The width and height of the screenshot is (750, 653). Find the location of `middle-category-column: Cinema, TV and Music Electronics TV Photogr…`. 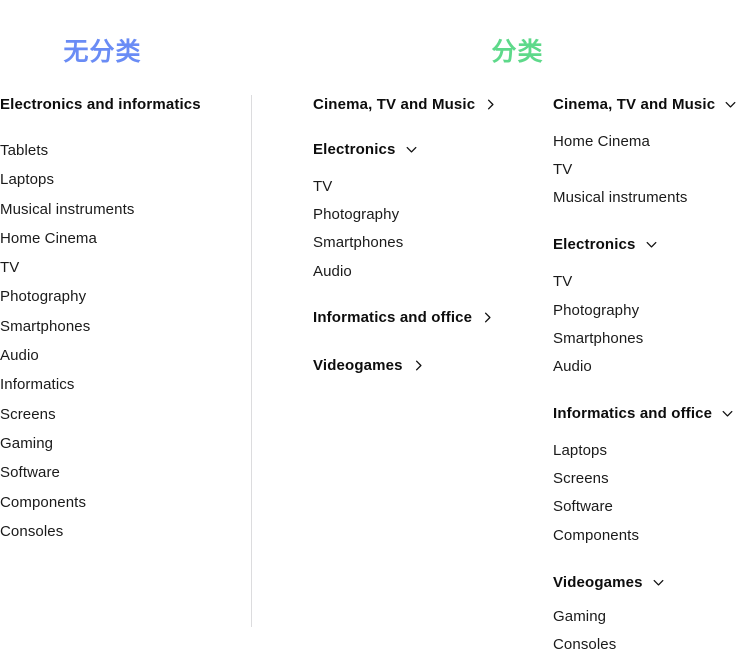

middle-category-column: Cinema, TV and Music Electronics TV Photogr… is located at coordinates (425, 235).